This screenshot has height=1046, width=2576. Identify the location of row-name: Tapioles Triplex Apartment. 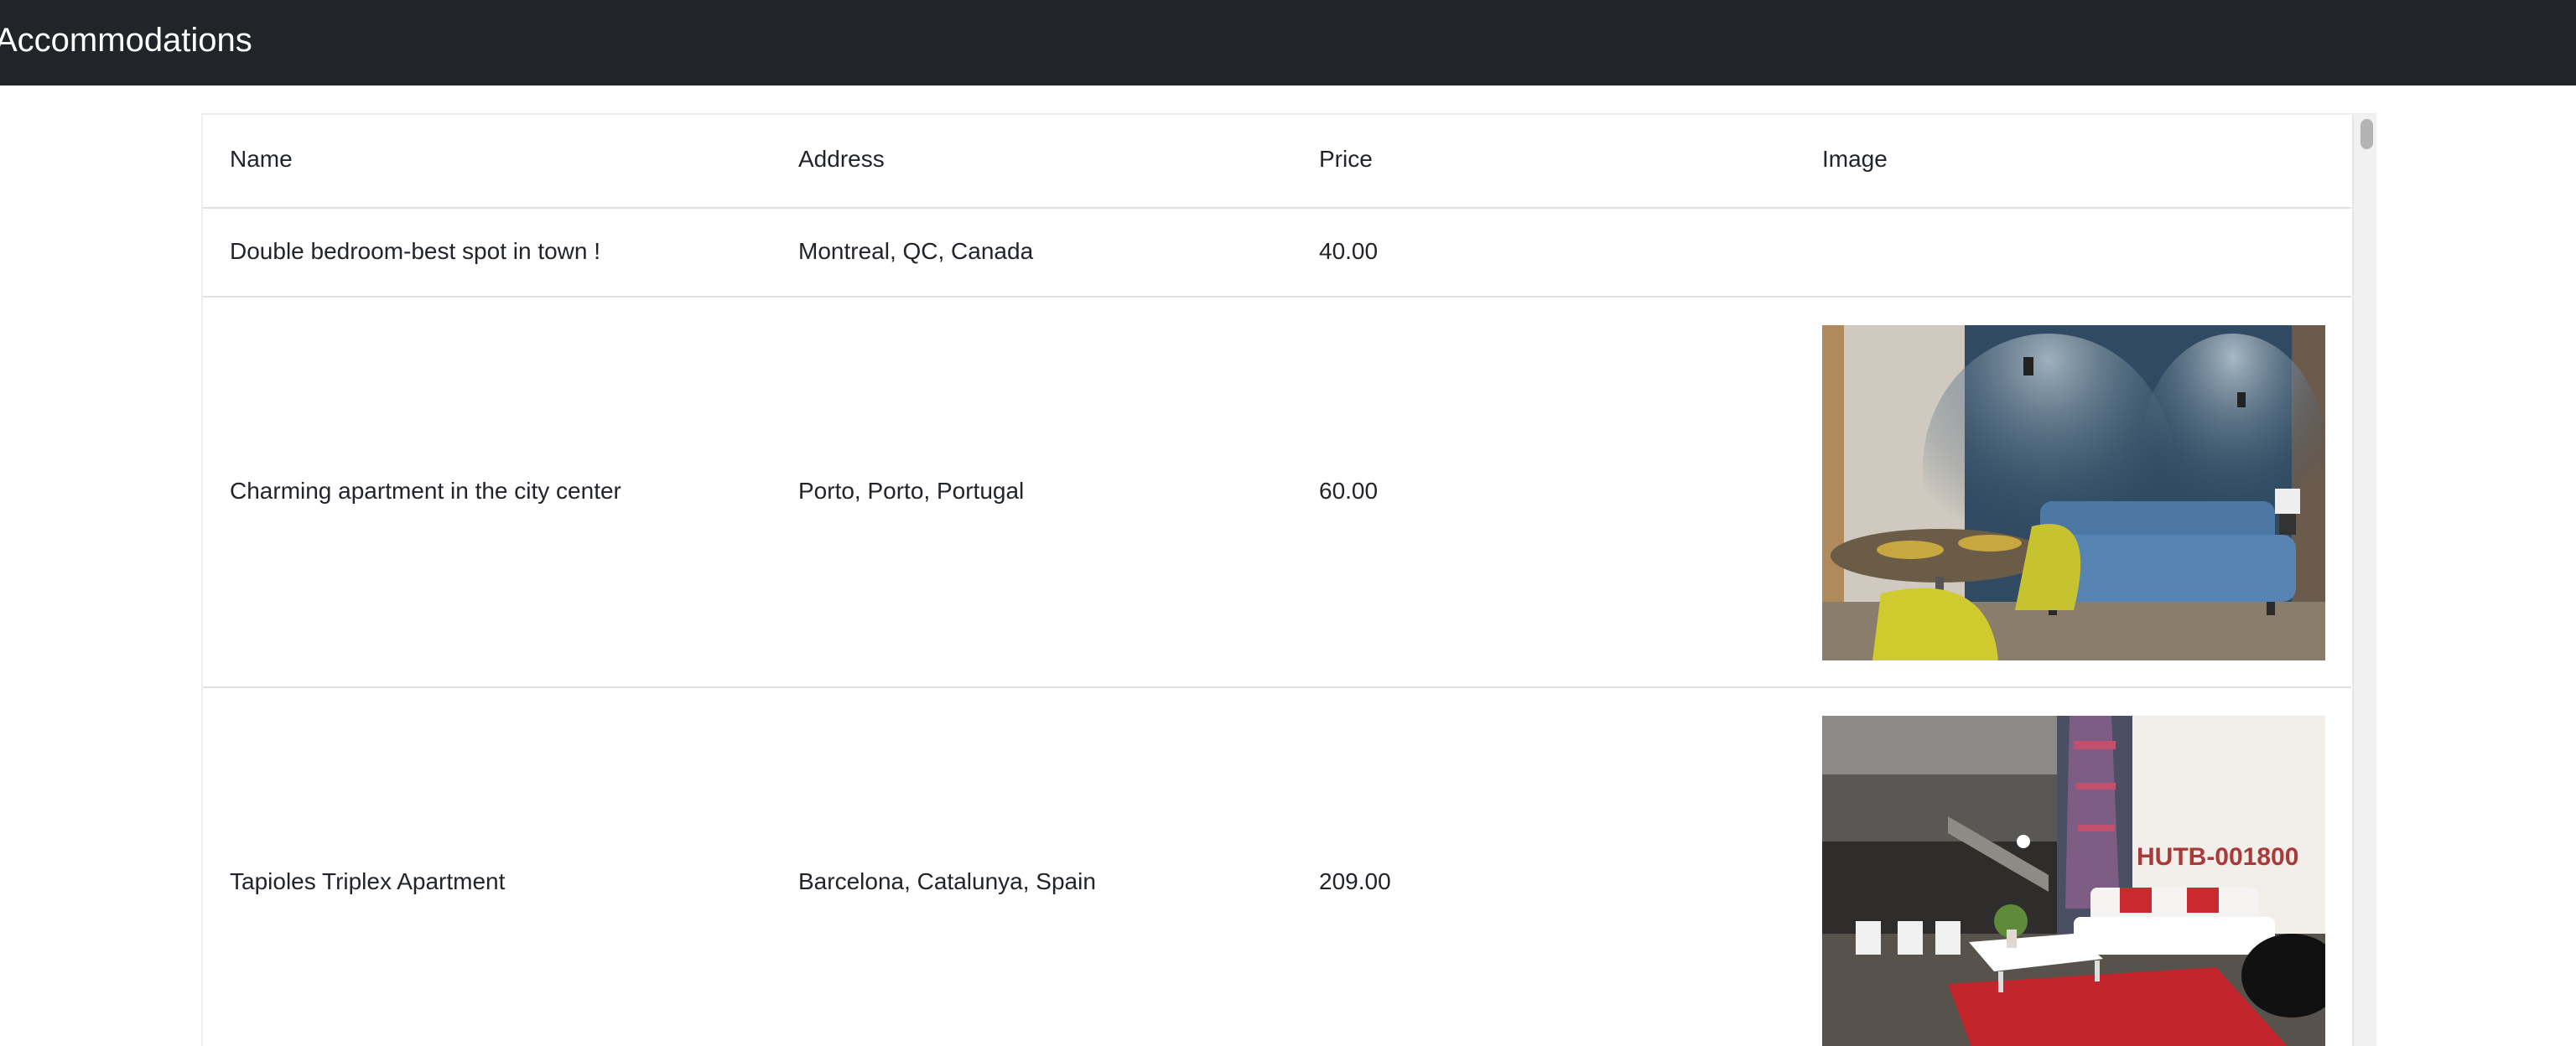
(368, 881).